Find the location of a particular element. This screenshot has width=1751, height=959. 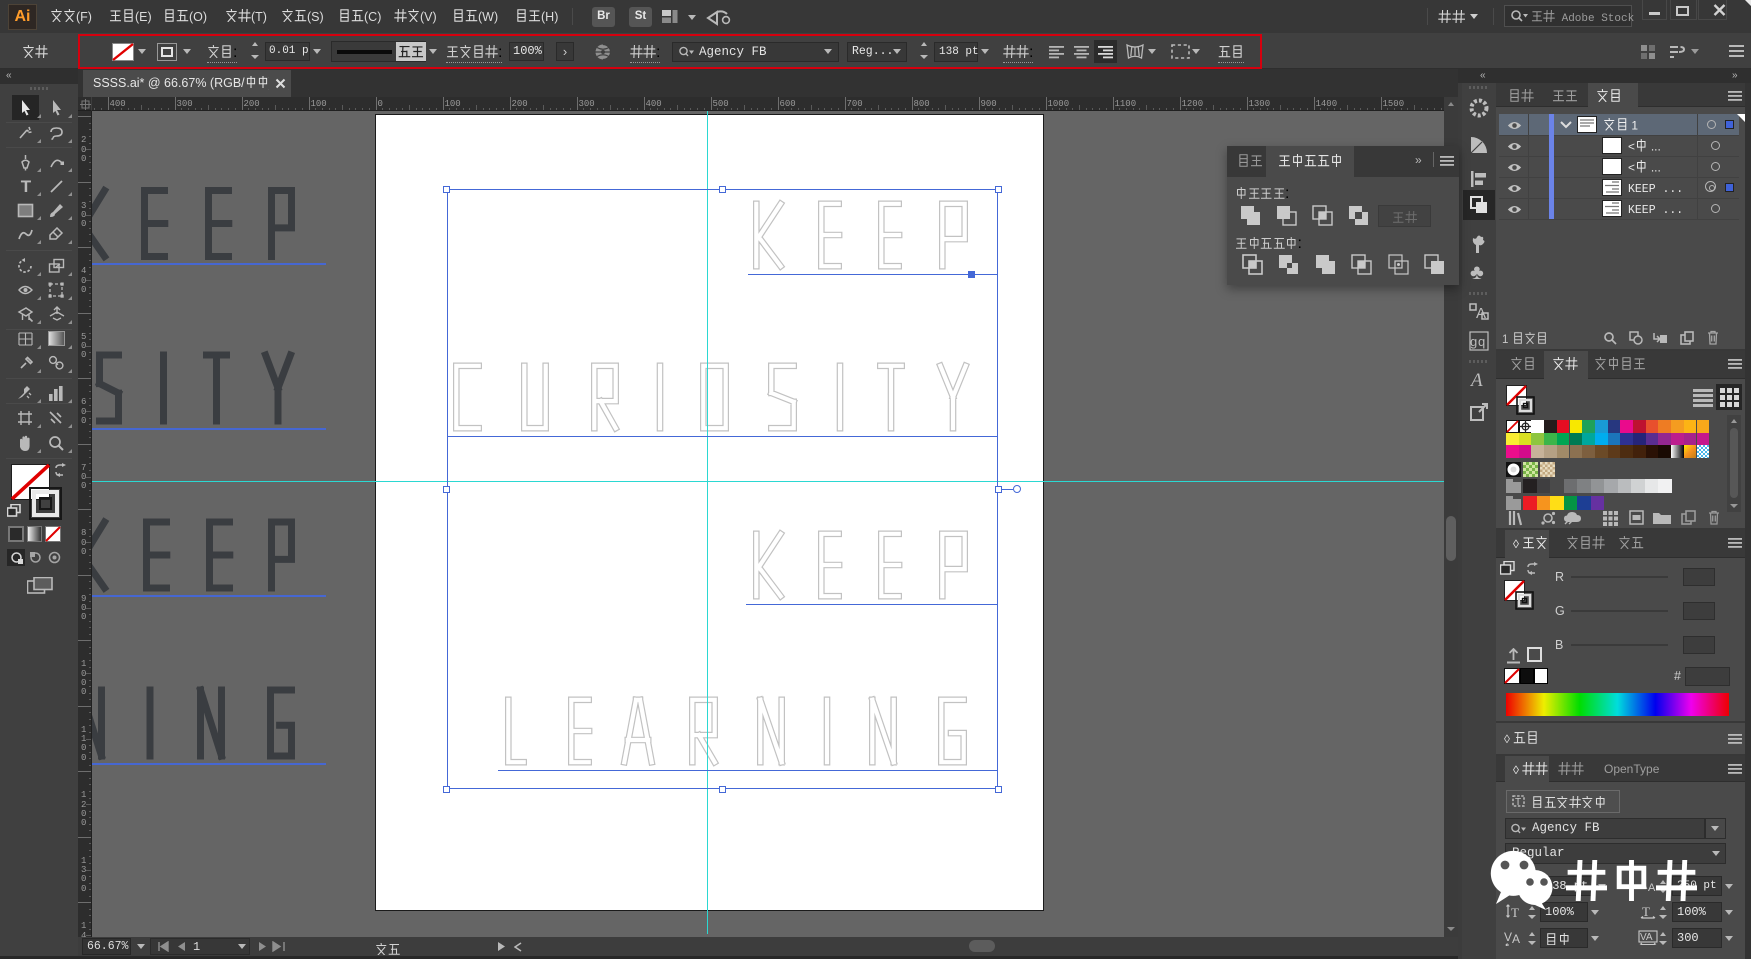

svg-text: g is located at coordinates (1473, 341).